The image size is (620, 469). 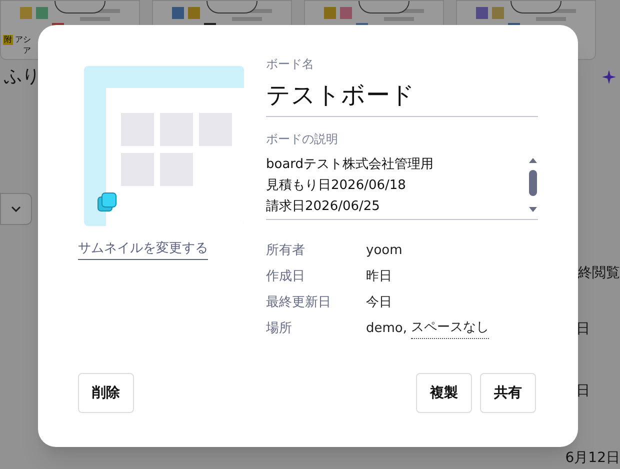 I want to click on detail-label: 場所, so click(x=279, y=329).